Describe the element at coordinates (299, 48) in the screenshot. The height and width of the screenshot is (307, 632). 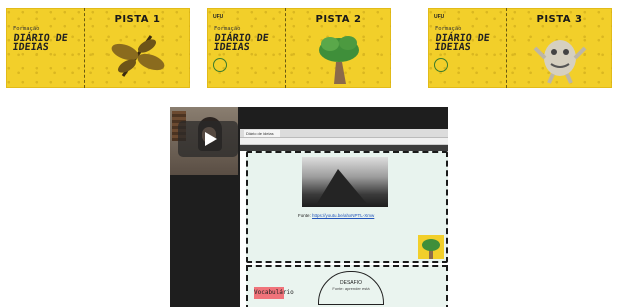
I see `pista-card-2: UFU Formação DIÁRIO DE IDEIAS PISTA 2` at that location.